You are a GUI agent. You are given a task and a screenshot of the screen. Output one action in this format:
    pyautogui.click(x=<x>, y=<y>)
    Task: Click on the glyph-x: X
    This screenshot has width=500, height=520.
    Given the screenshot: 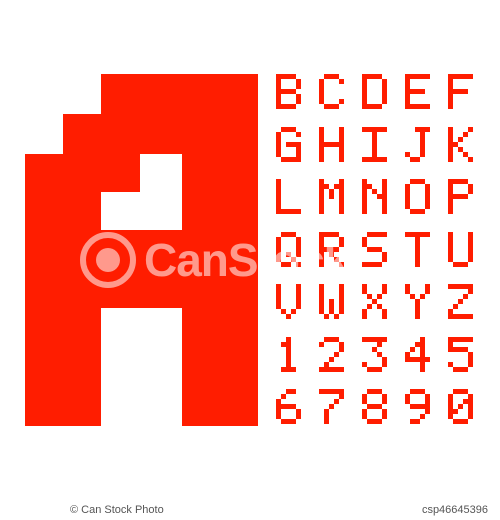 What is the action you would take?
    pyautogui.click(x=374, y=303)
    